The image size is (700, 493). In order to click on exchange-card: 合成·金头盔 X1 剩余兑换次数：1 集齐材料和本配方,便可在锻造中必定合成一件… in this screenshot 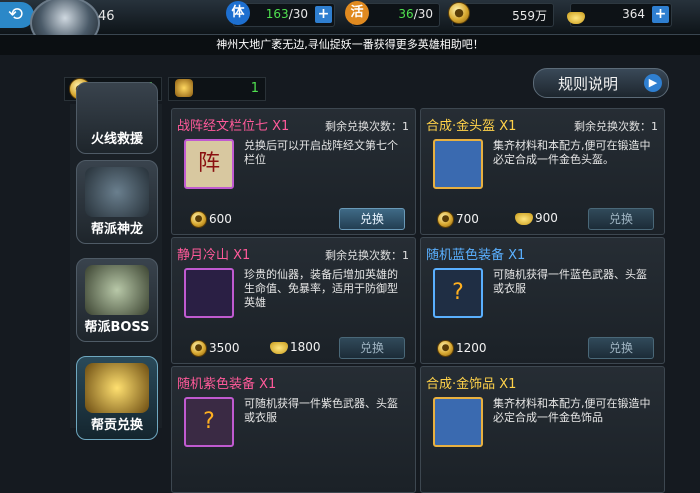, I will do `click(542, 171)`.